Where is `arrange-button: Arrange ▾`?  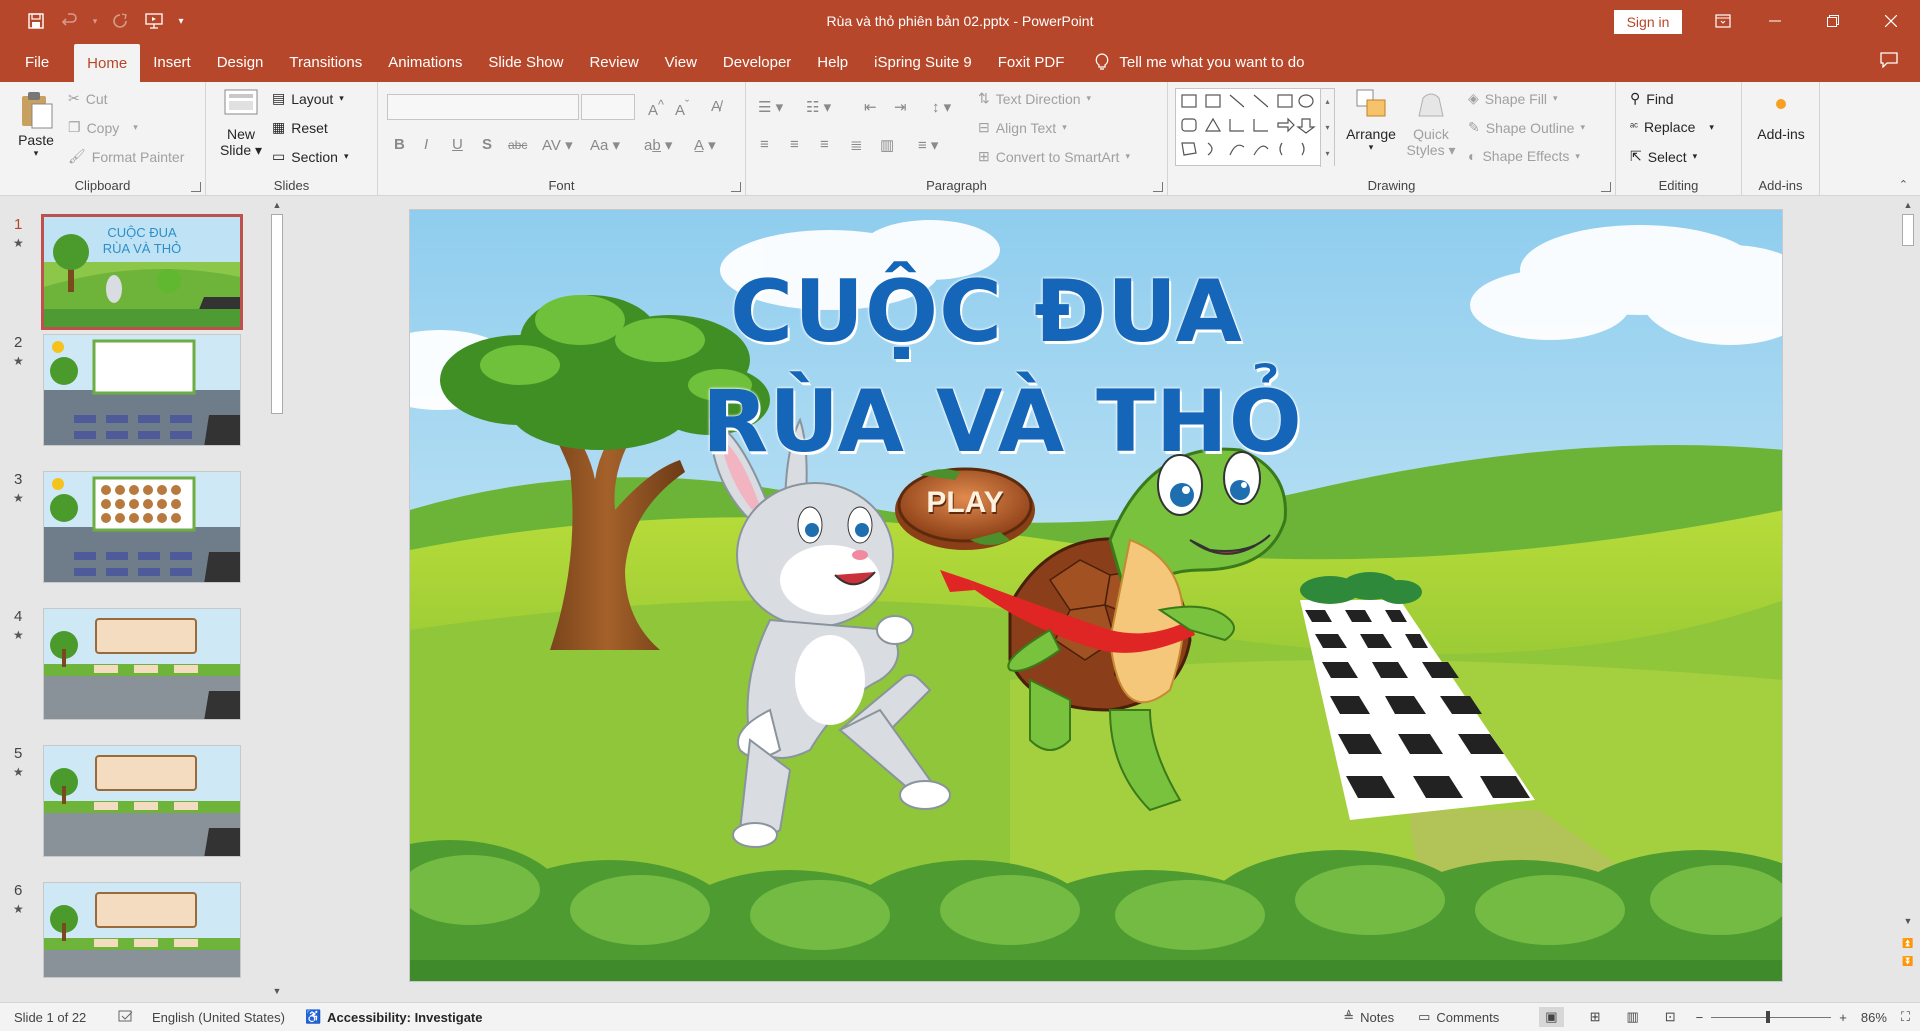
arrange-button: Arrange ▾ is located at coordinates (1371, 120).